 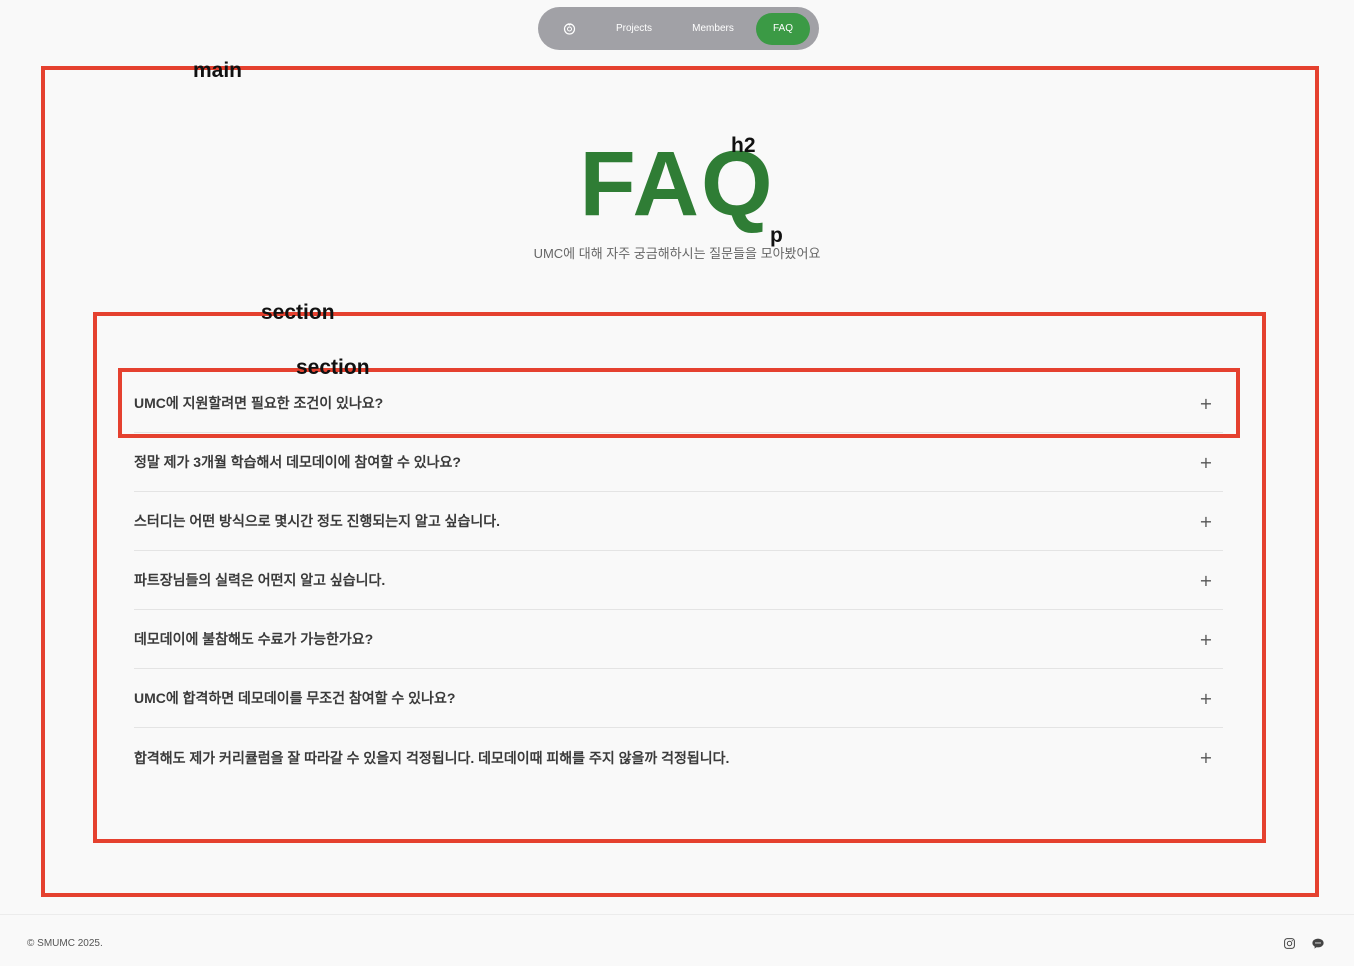 I want to click on instagram-icon, so click(x=1289, y=943).